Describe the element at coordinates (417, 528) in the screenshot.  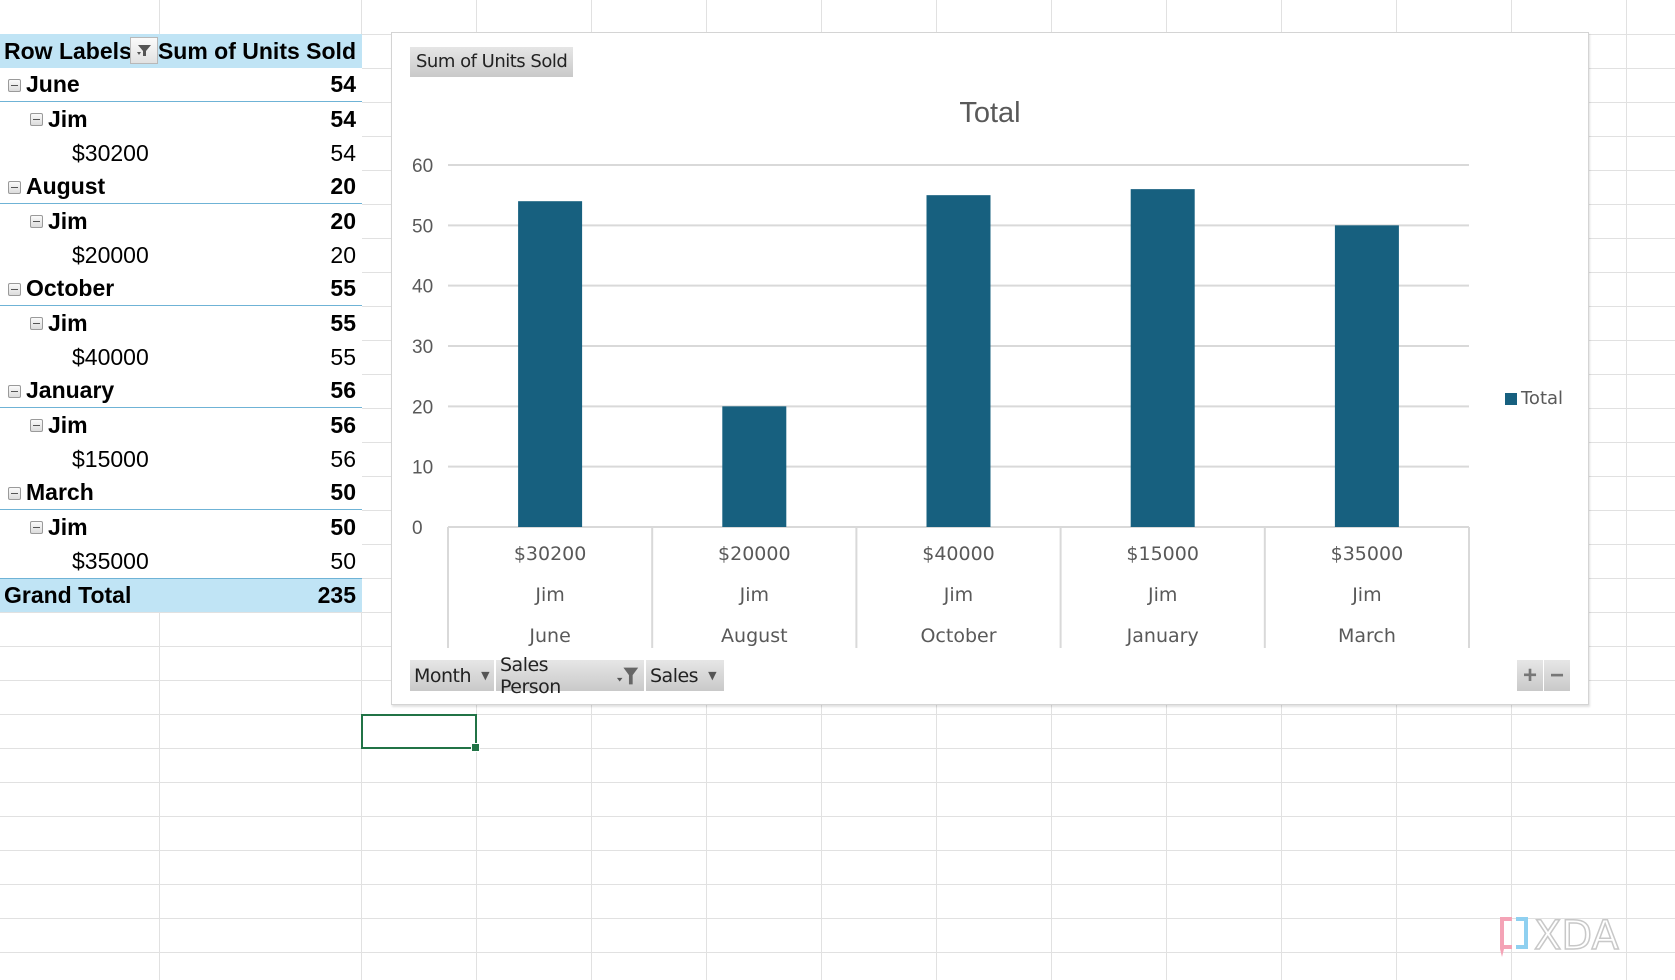
I see `y-tick-label: 0` at that location.